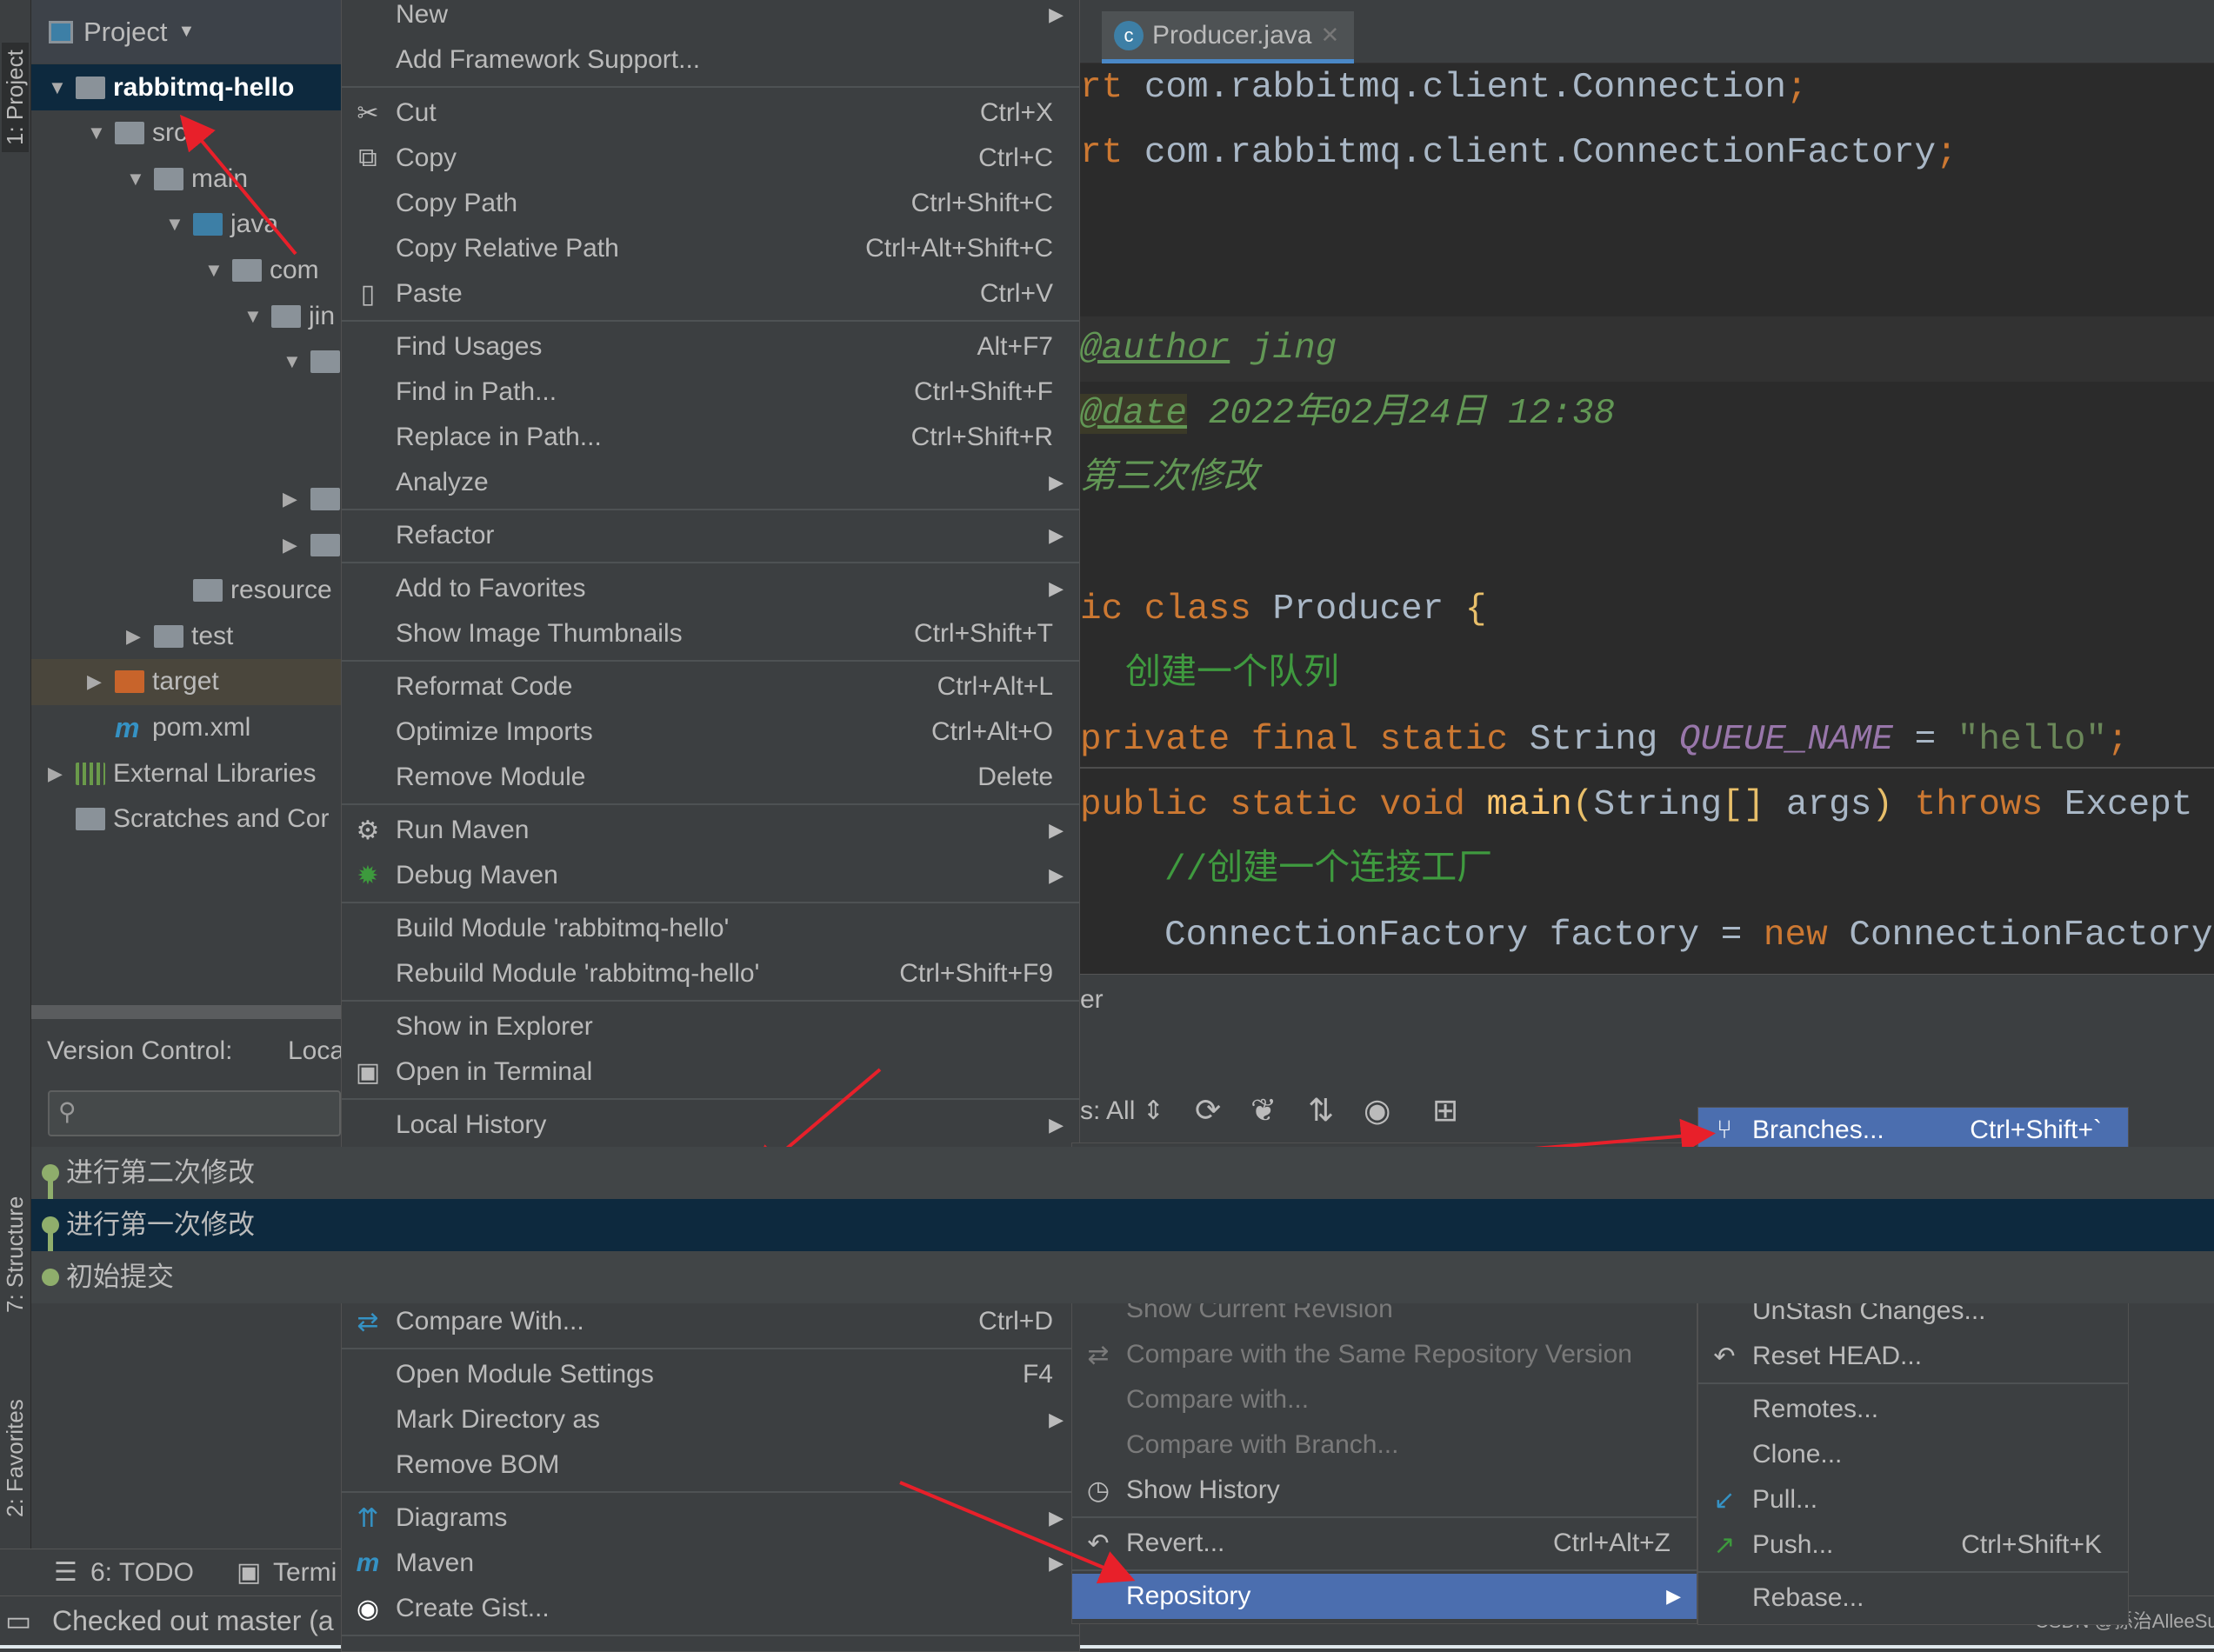  I want to click on commit-row-left: 进行第一次修改, so click(186, 1225).